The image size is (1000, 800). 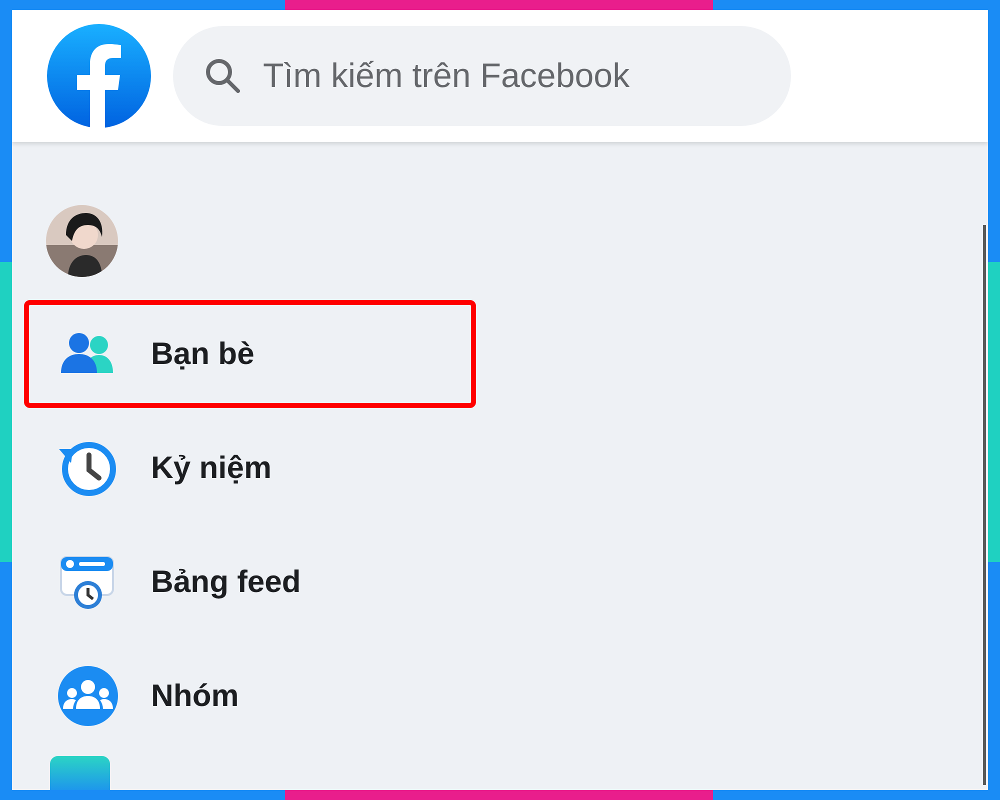 I want to click on search-icon, so click(x=223, y=76).